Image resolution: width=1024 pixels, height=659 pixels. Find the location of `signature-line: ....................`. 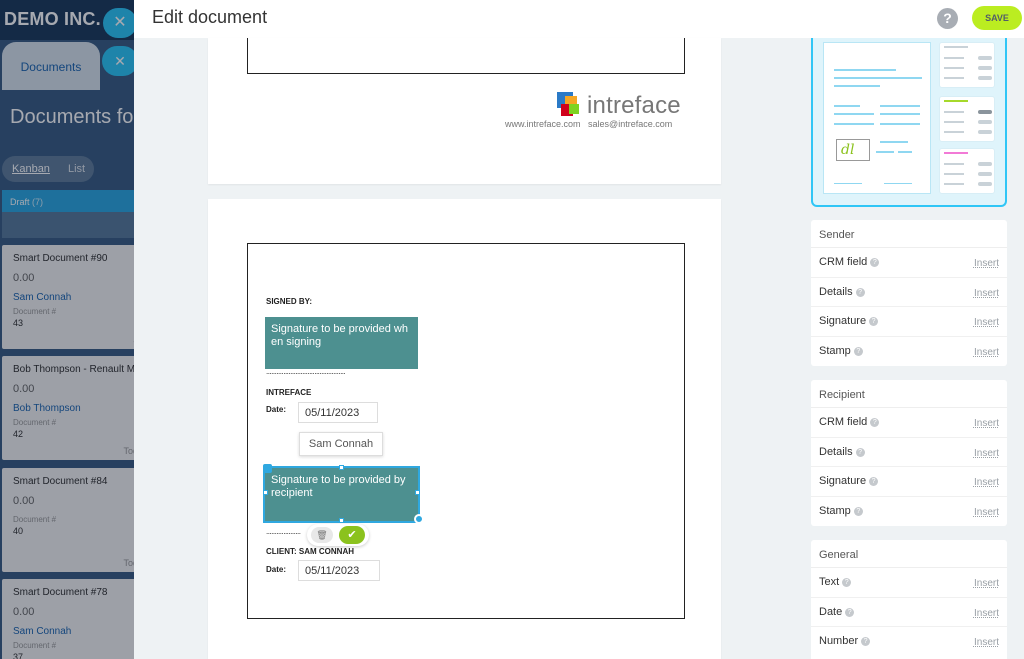

signature-line: .................... is located at coordinates (283, 531).